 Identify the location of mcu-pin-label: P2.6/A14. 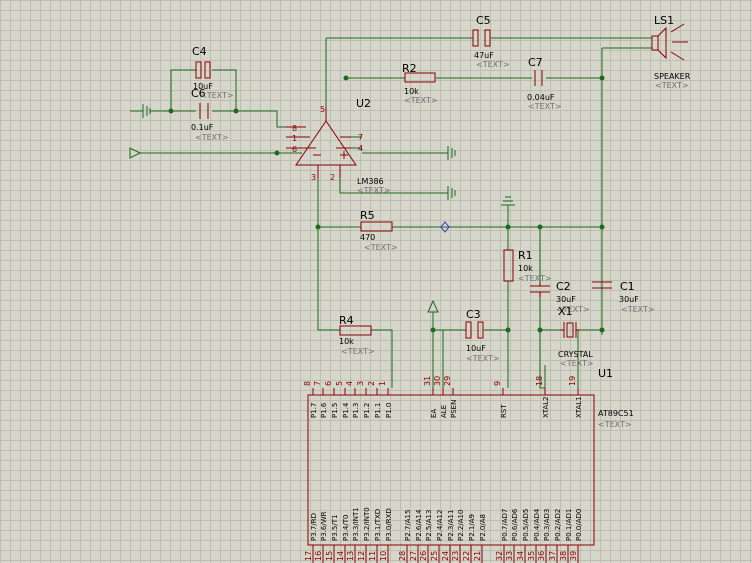
(419, 525).